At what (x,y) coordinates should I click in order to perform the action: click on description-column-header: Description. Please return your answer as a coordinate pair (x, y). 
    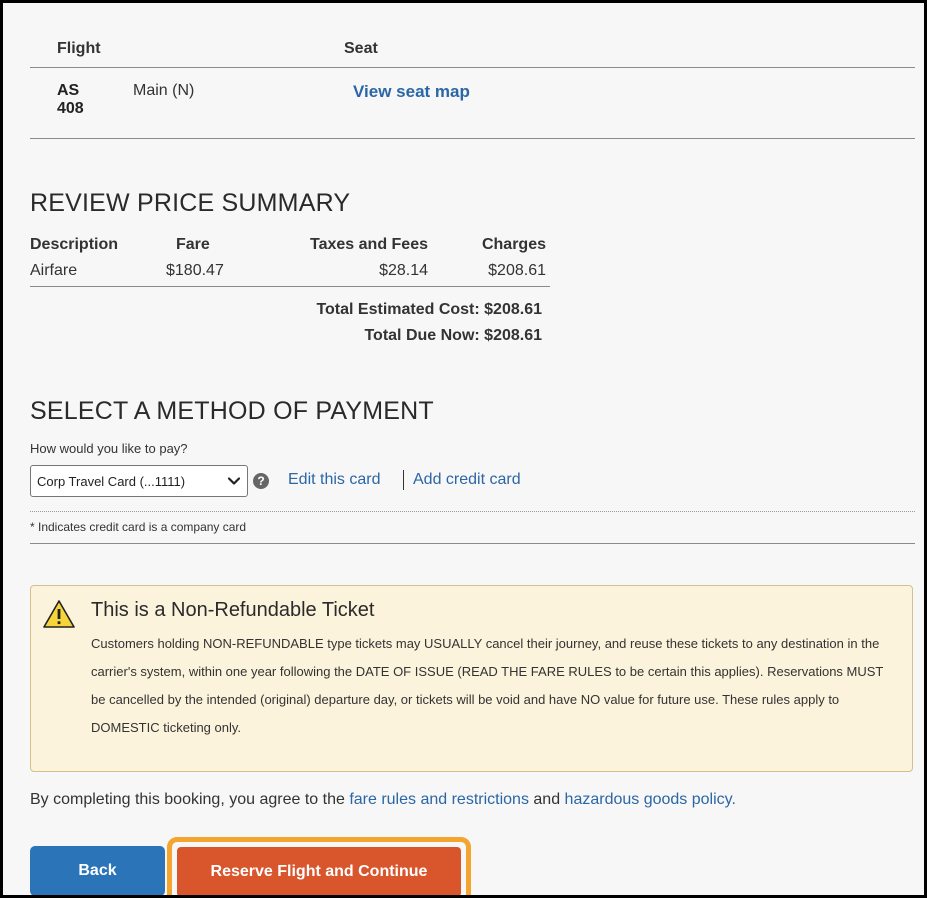
    Looking at the image, I should click on (74, 244).